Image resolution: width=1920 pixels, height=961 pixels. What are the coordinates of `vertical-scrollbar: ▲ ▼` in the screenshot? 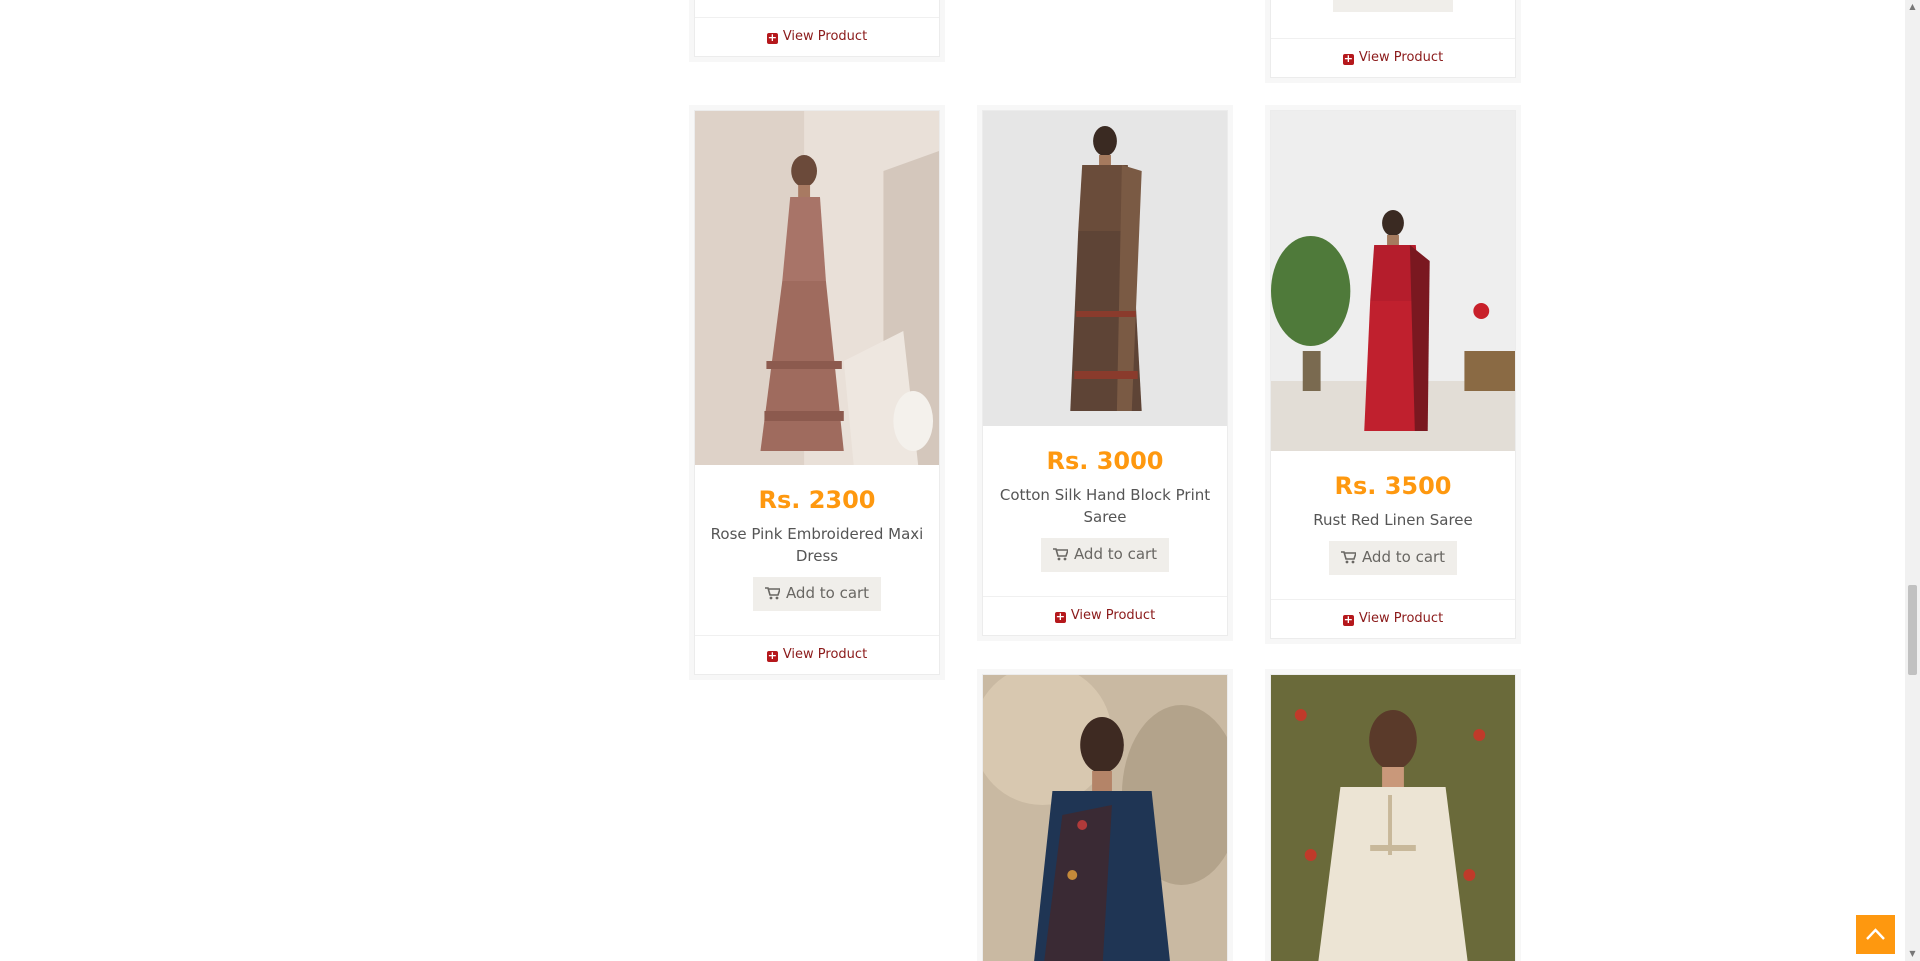 It's located at (1912, 480).